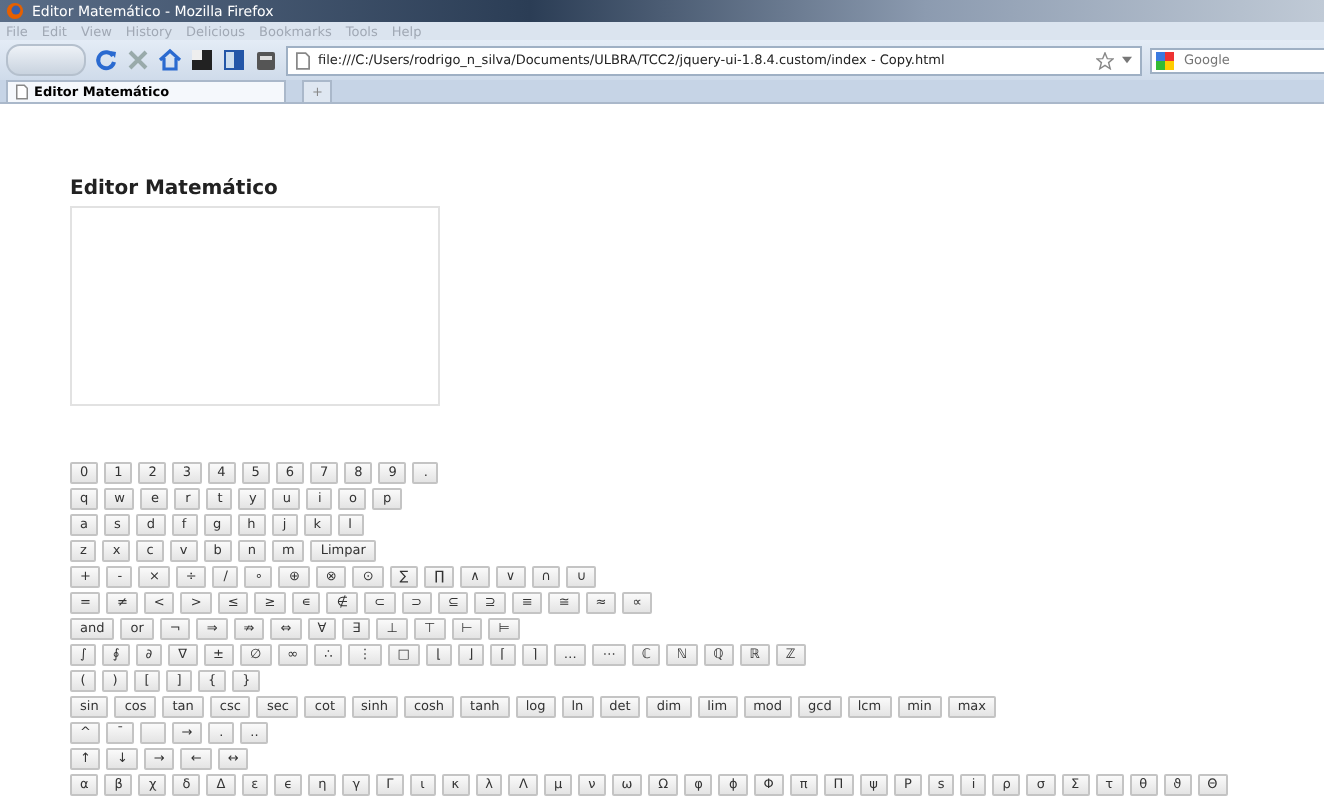  Describe the element at coordinates (1127, 60) in the screenshot. I see `caret-icon` at that location.